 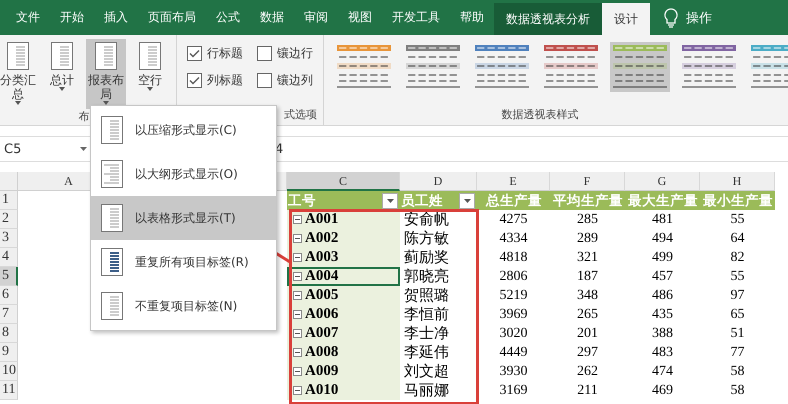 What do you see at coordinates (343, 276) in the screenshot?
I see `row-label-cell: A004` at bounding box center [343, 276].